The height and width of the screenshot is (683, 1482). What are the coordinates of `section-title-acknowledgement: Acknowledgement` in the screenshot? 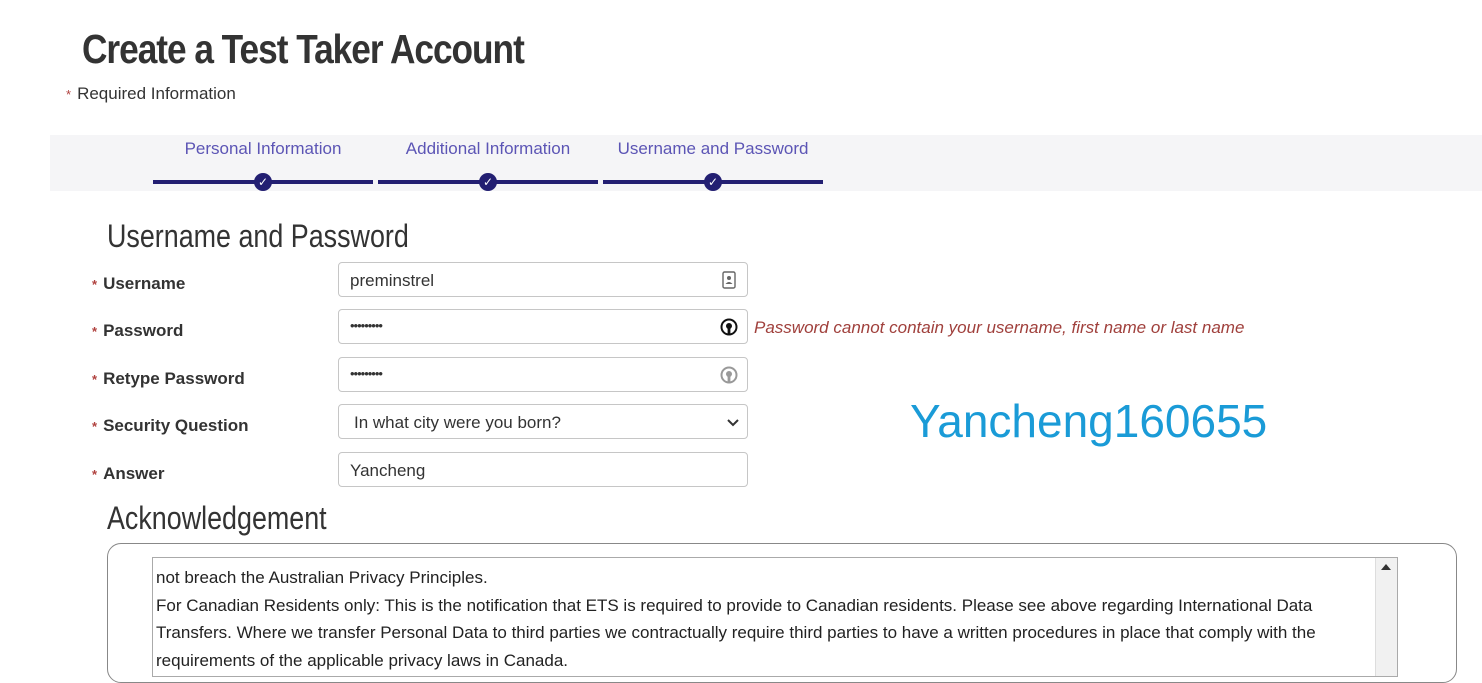 It's located at (217, 518).